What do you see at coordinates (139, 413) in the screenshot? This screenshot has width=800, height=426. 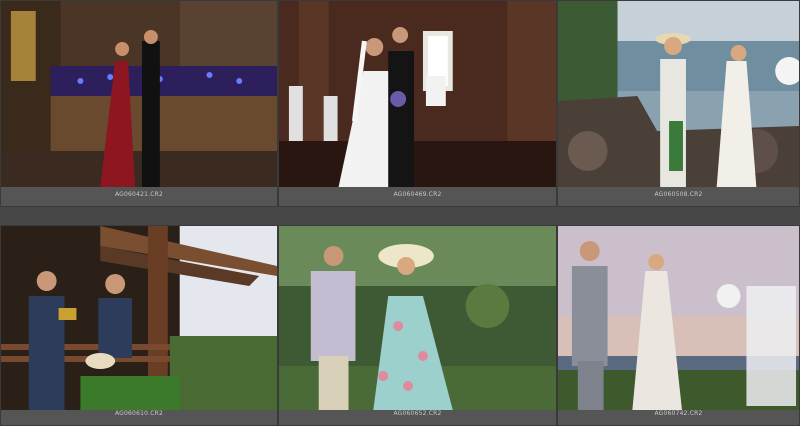 I see `thumbnail-filename: AG060610.CR2` at bounding box center [139, 413].